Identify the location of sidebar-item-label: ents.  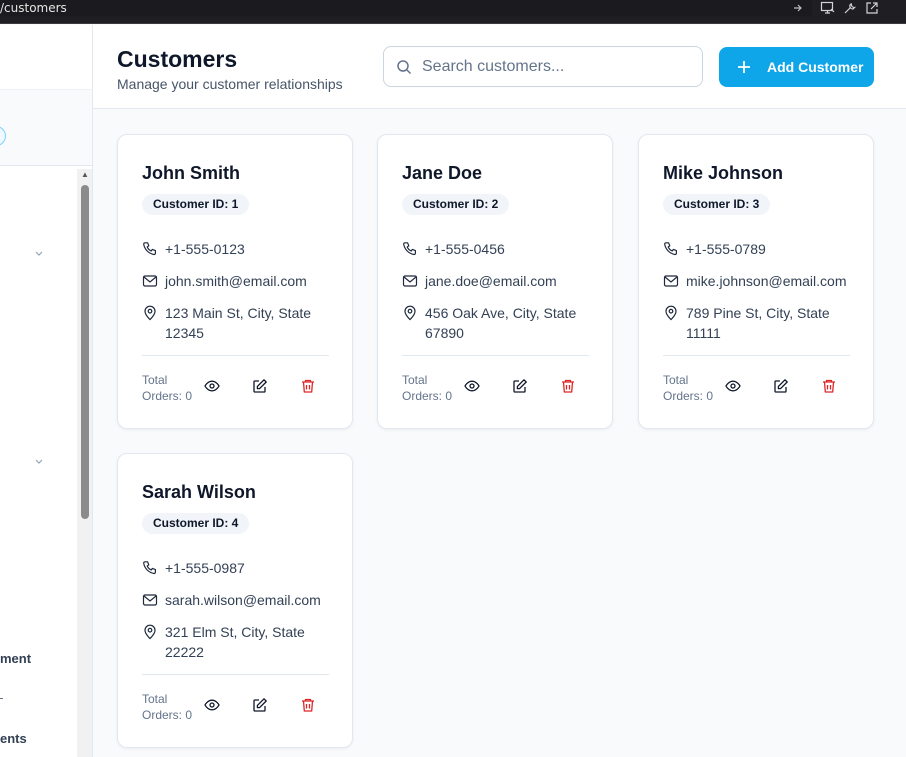
(13, 738).